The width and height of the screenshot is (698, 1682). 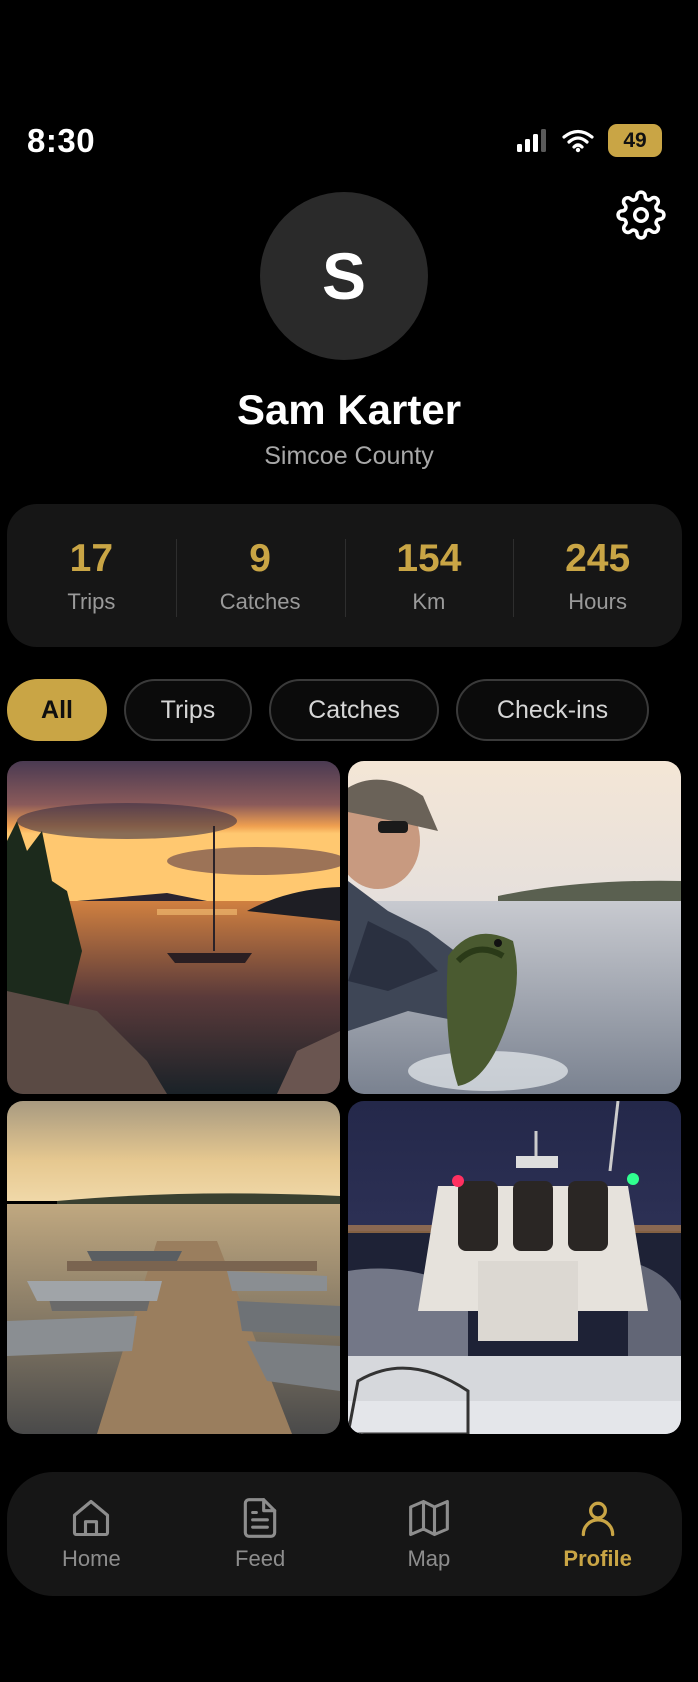 What do you see at coordinates (260, 601) in the screenshot?
I see `stat-label: Catches` at bounding box center [260, 601].